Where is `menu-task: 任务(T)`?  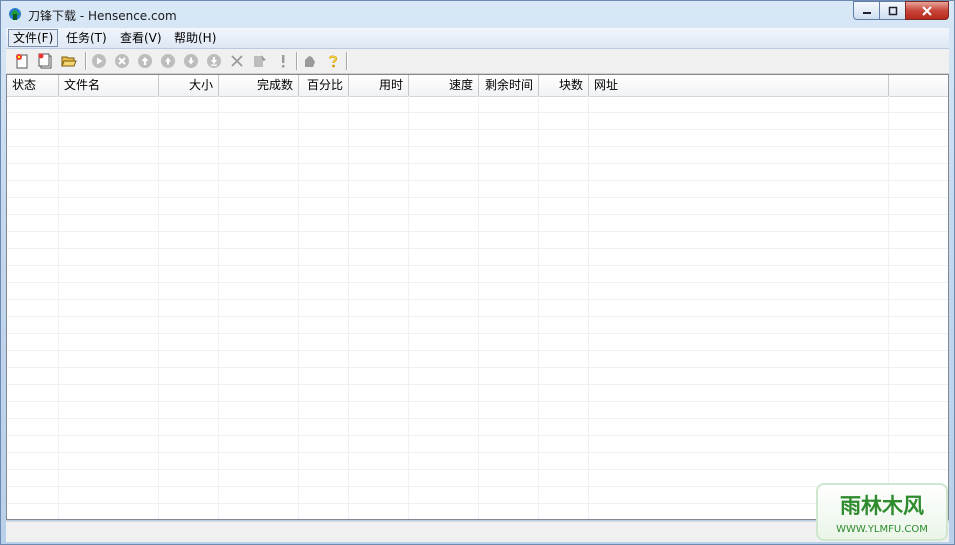 menu-task: 任务(T) is located at coordinates (86, 38).